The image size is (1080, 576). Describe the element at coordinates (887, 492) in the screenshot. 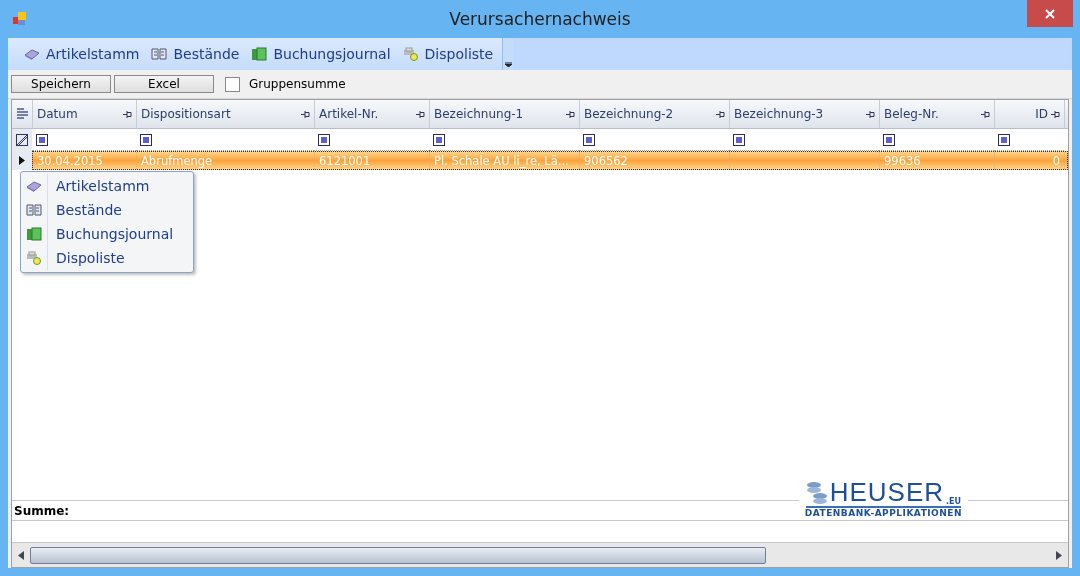

I see `logo-name: HEUSER` at that location.